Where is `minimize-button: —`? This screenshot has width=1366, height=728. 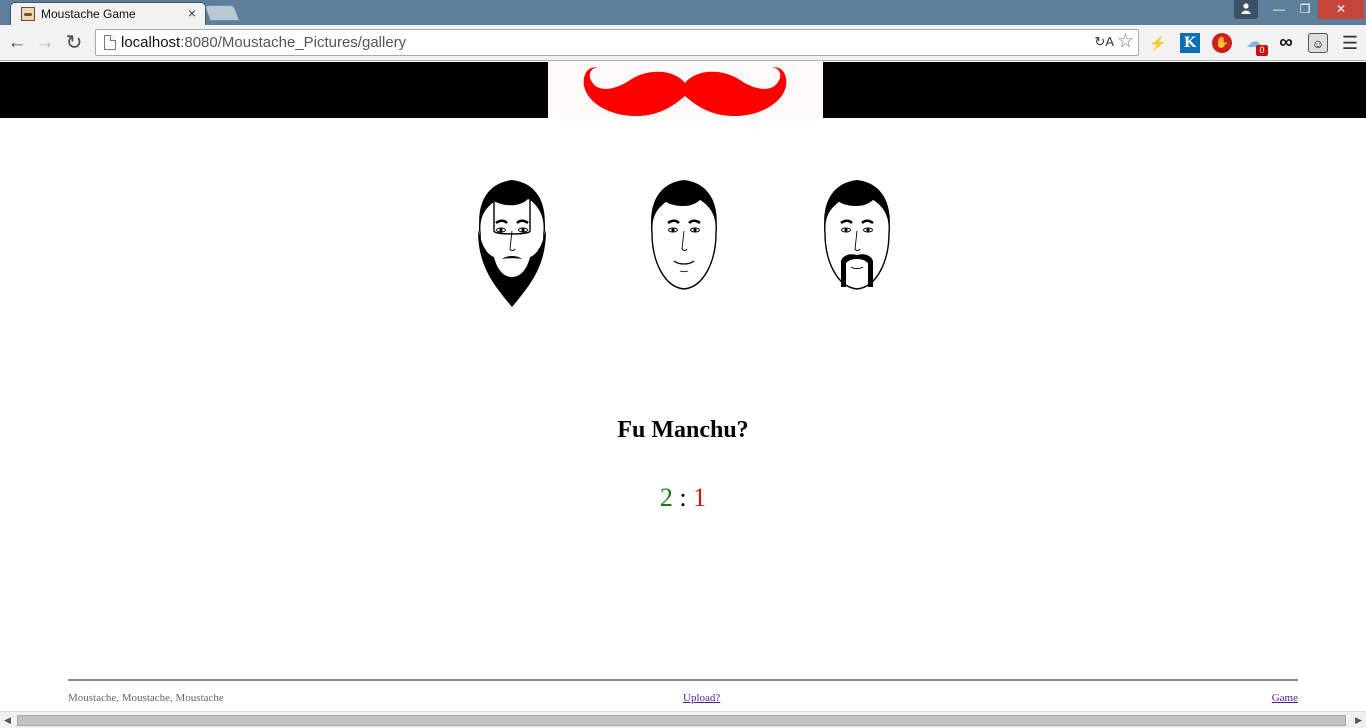 minimize-button: — is located at coordinates (1279, 9).